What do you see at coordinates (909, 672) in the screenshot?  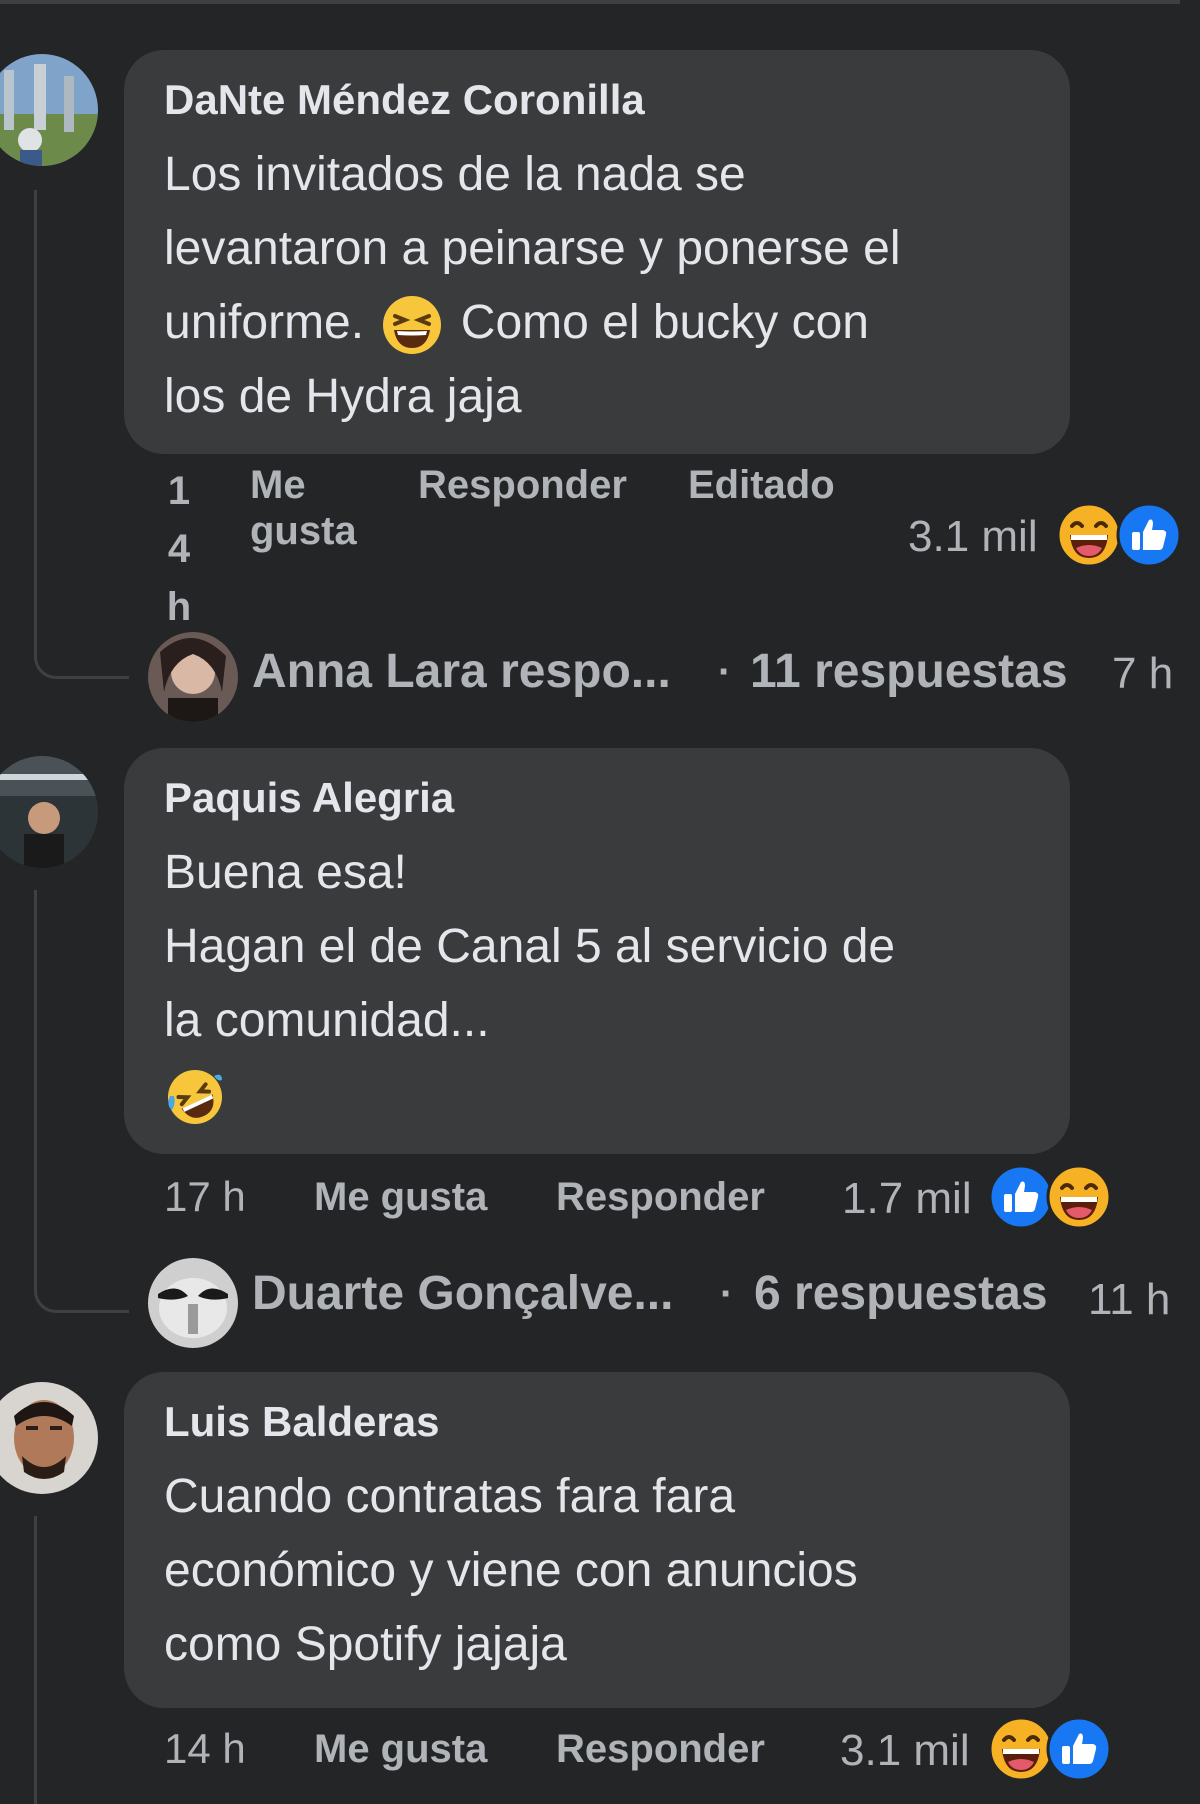 I see `reply-count: 11 respuestas` at bounding box center [909, 672].